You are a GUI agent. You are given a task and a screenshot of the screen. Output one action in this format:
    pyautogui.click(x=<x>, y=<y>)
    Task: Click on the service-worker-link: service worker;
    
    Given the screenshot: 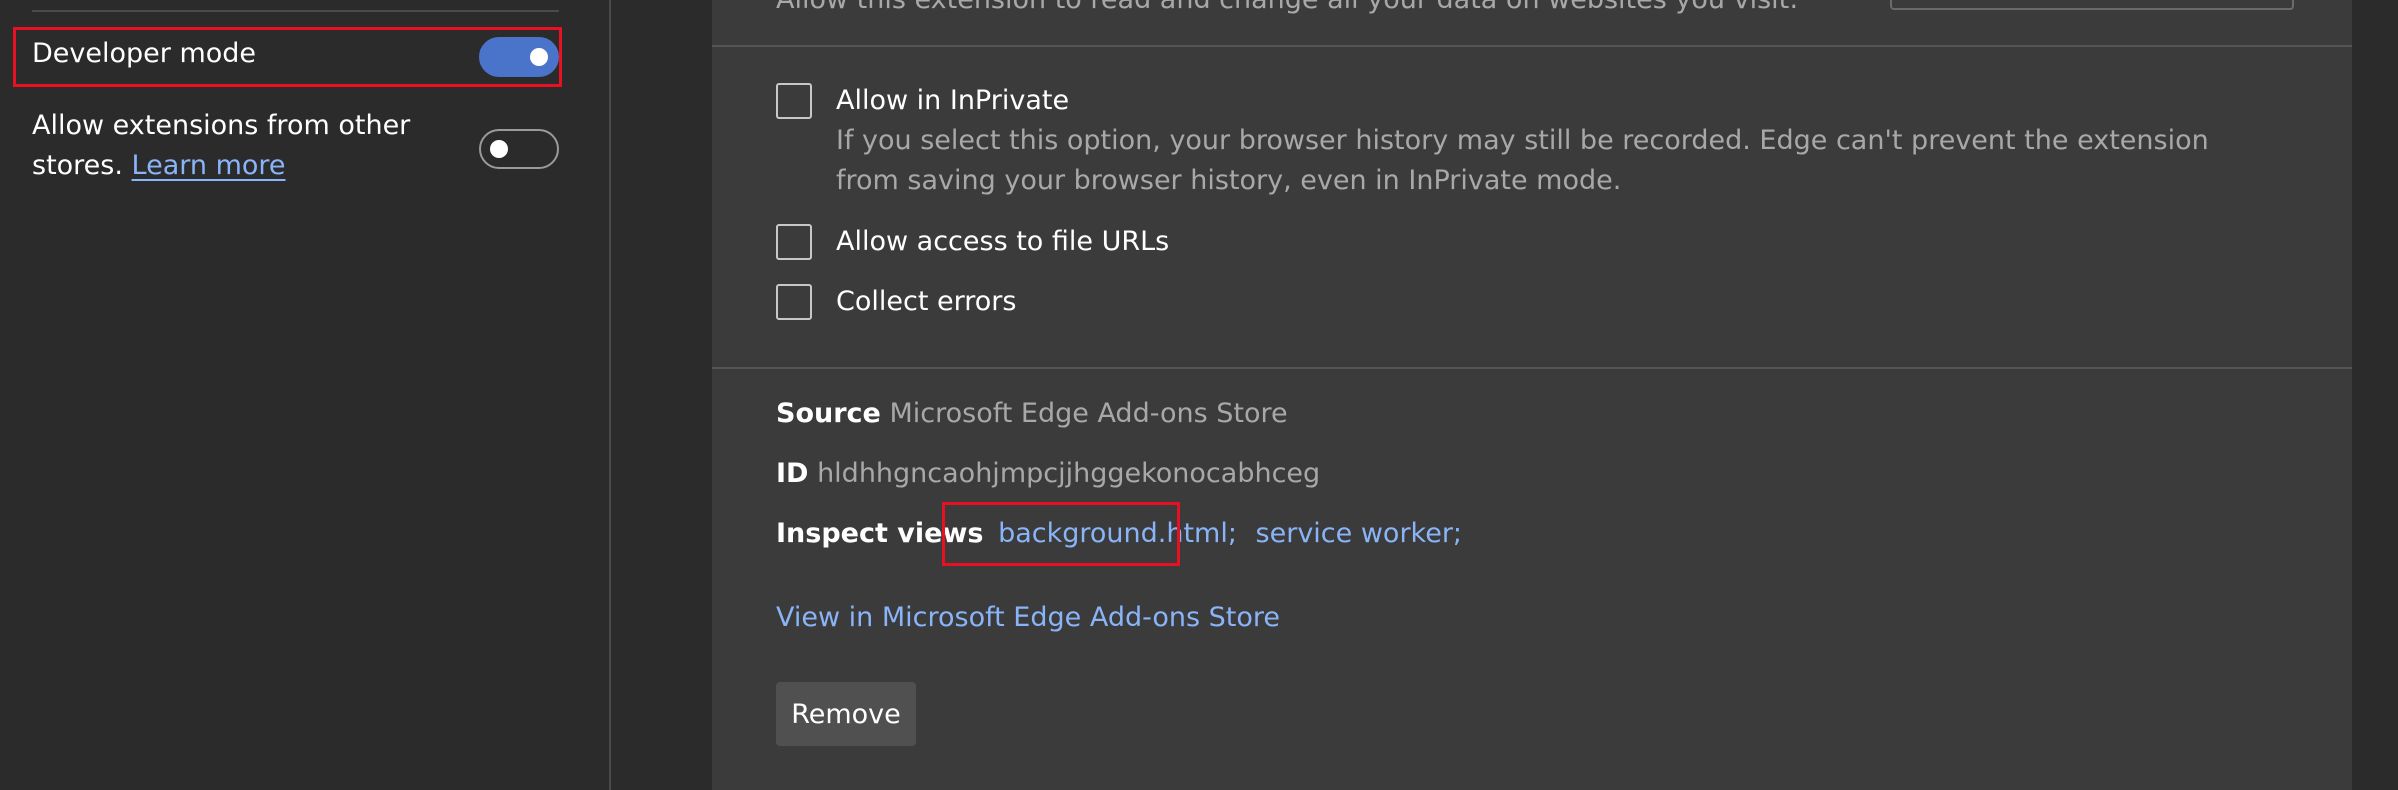 What is the action you would take?
    pyautogui.click(x=1359, y=533)
    